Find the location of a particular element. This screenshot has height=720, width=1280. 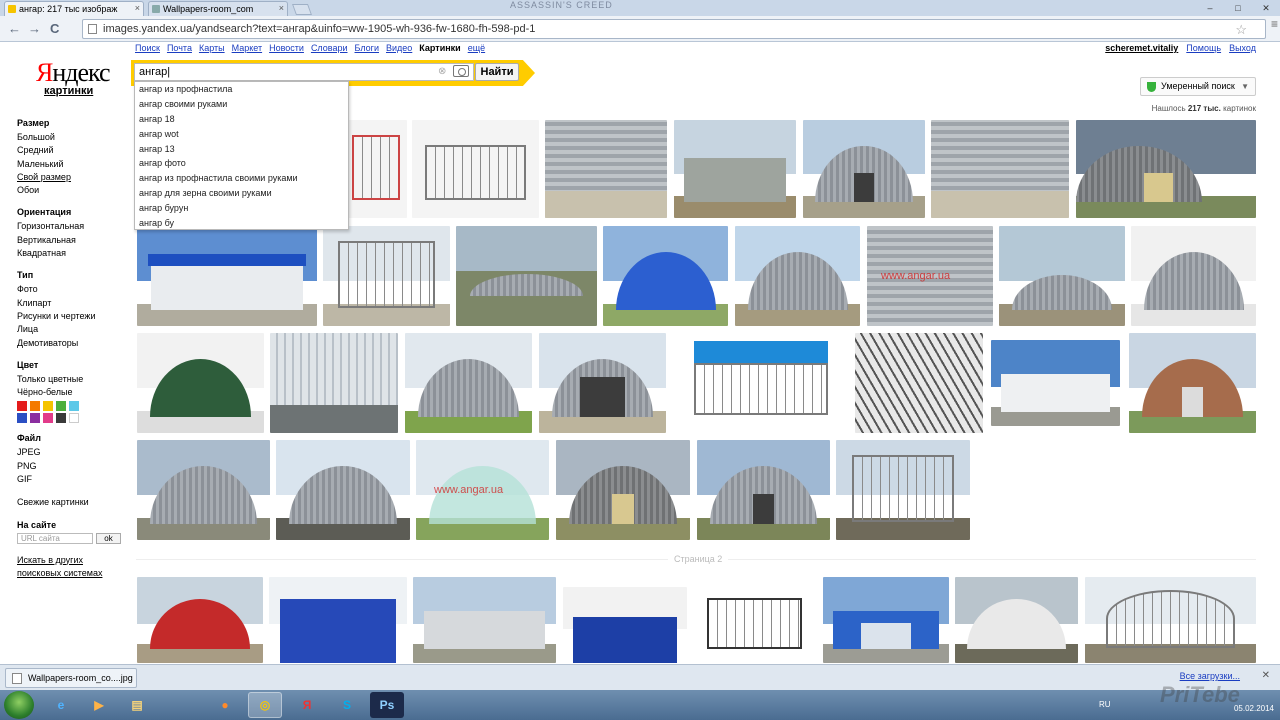

yandex-browser-icon: Я is located at coordinates (307, 705).